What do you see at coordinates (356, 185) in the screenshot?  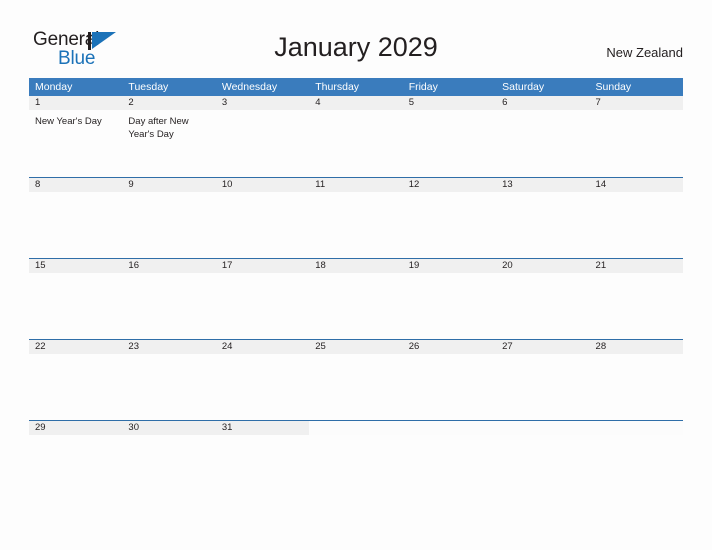 I see `day-number: 11` at bounding box center [356, 185].